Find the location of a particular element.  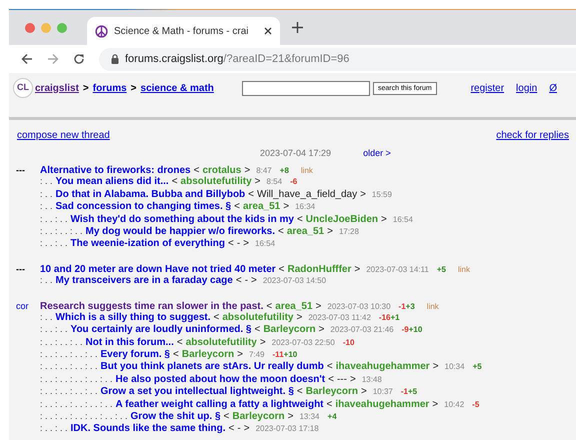

close-window-button is located at coordinates (30, 27).